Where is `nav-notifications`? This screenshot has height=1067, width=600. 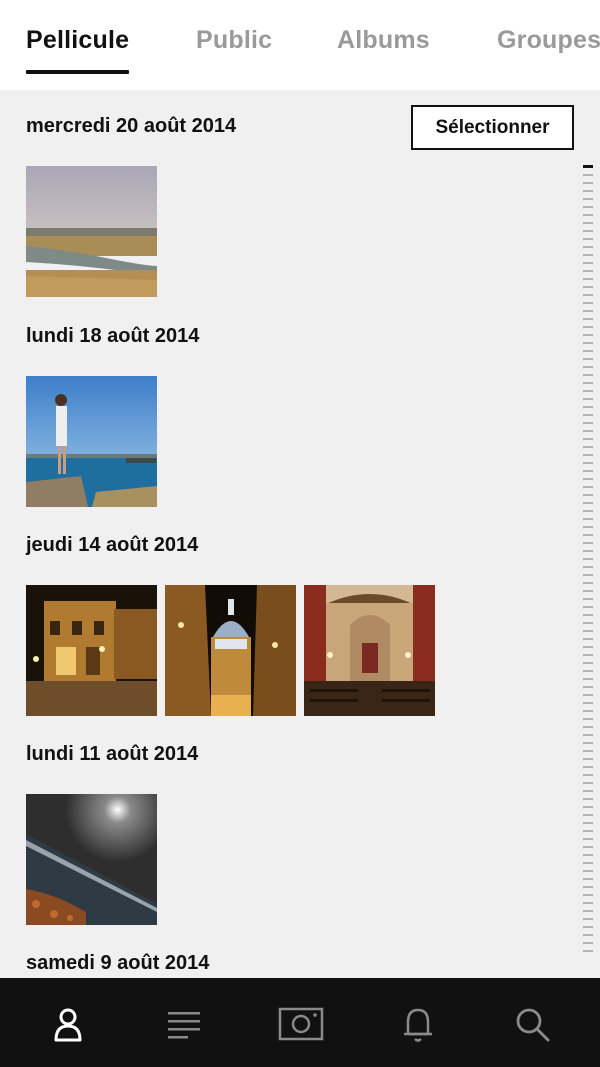 nav-notifications is located at coordinates (418, 1024).